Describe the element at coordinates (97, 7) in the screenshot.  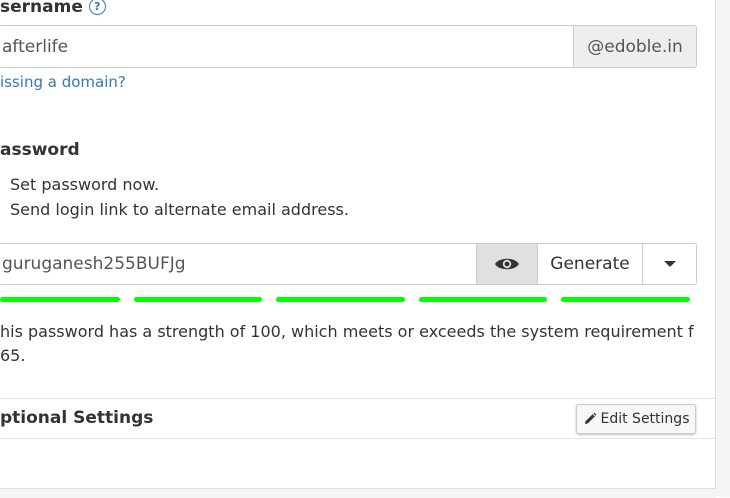
I see `help-icon: ?` at that location.